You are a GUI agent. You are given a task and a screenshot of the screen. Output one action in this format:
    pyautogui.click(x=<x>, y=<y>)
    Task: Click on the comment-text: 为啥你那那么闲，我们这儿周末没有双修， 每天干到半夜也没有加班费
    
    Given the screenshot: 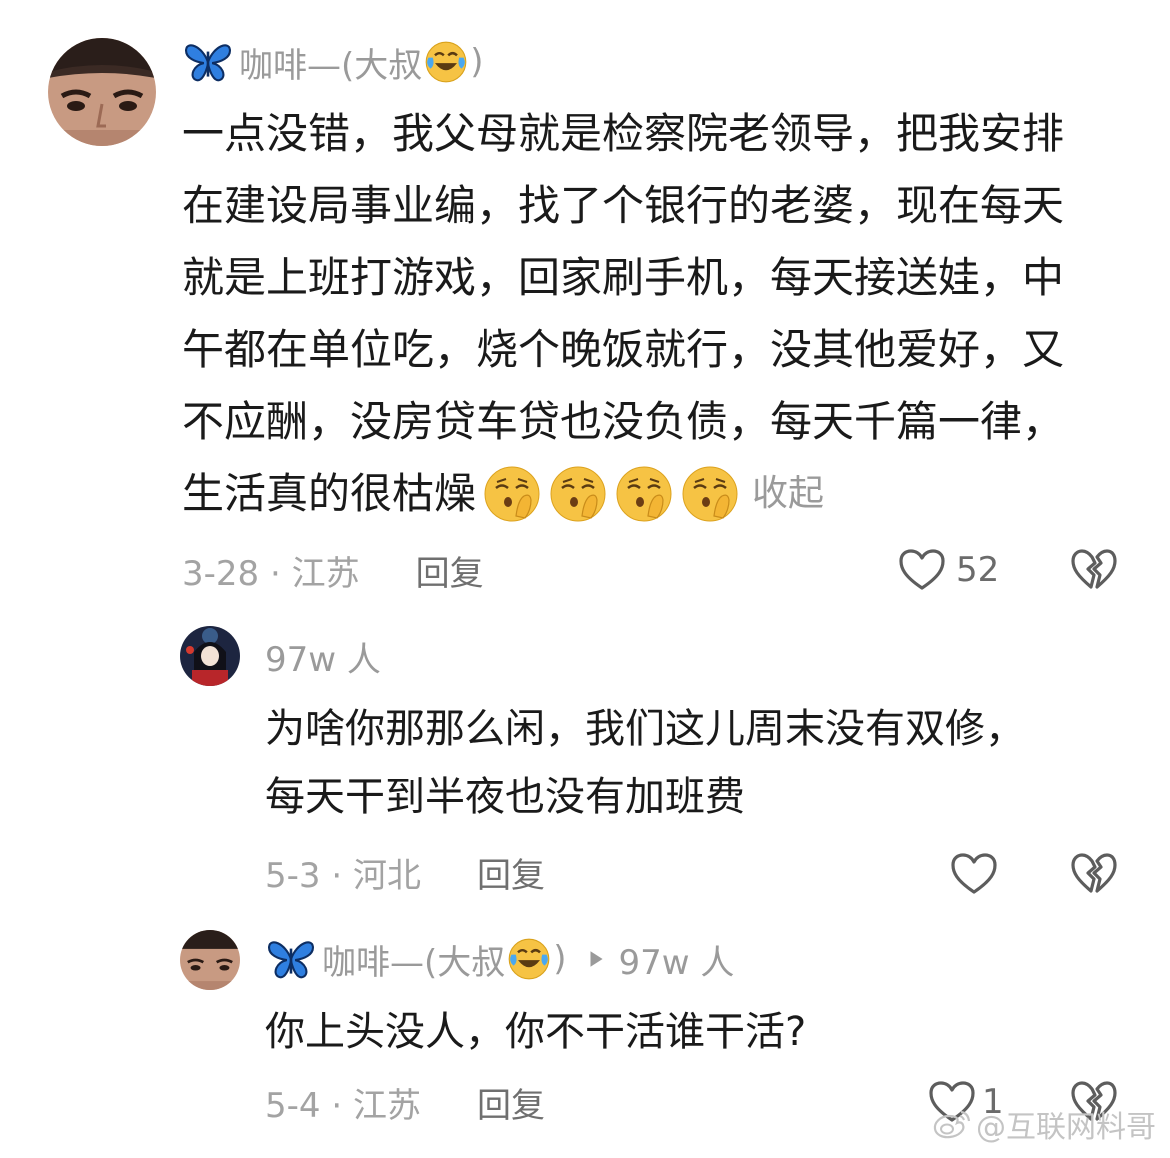 What is the action you would take?
    pyautogui.click(x=705, y=763)
    